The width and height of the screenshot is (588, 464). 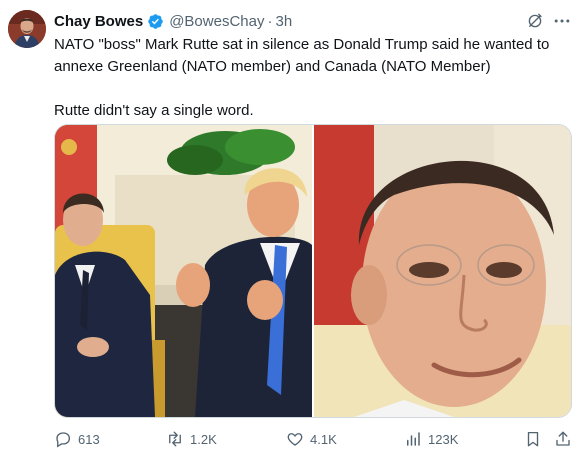 What do you see at coordinates (295, 439) in the screenshot?
I see `heart-icon` at bounding box center [295, 439].